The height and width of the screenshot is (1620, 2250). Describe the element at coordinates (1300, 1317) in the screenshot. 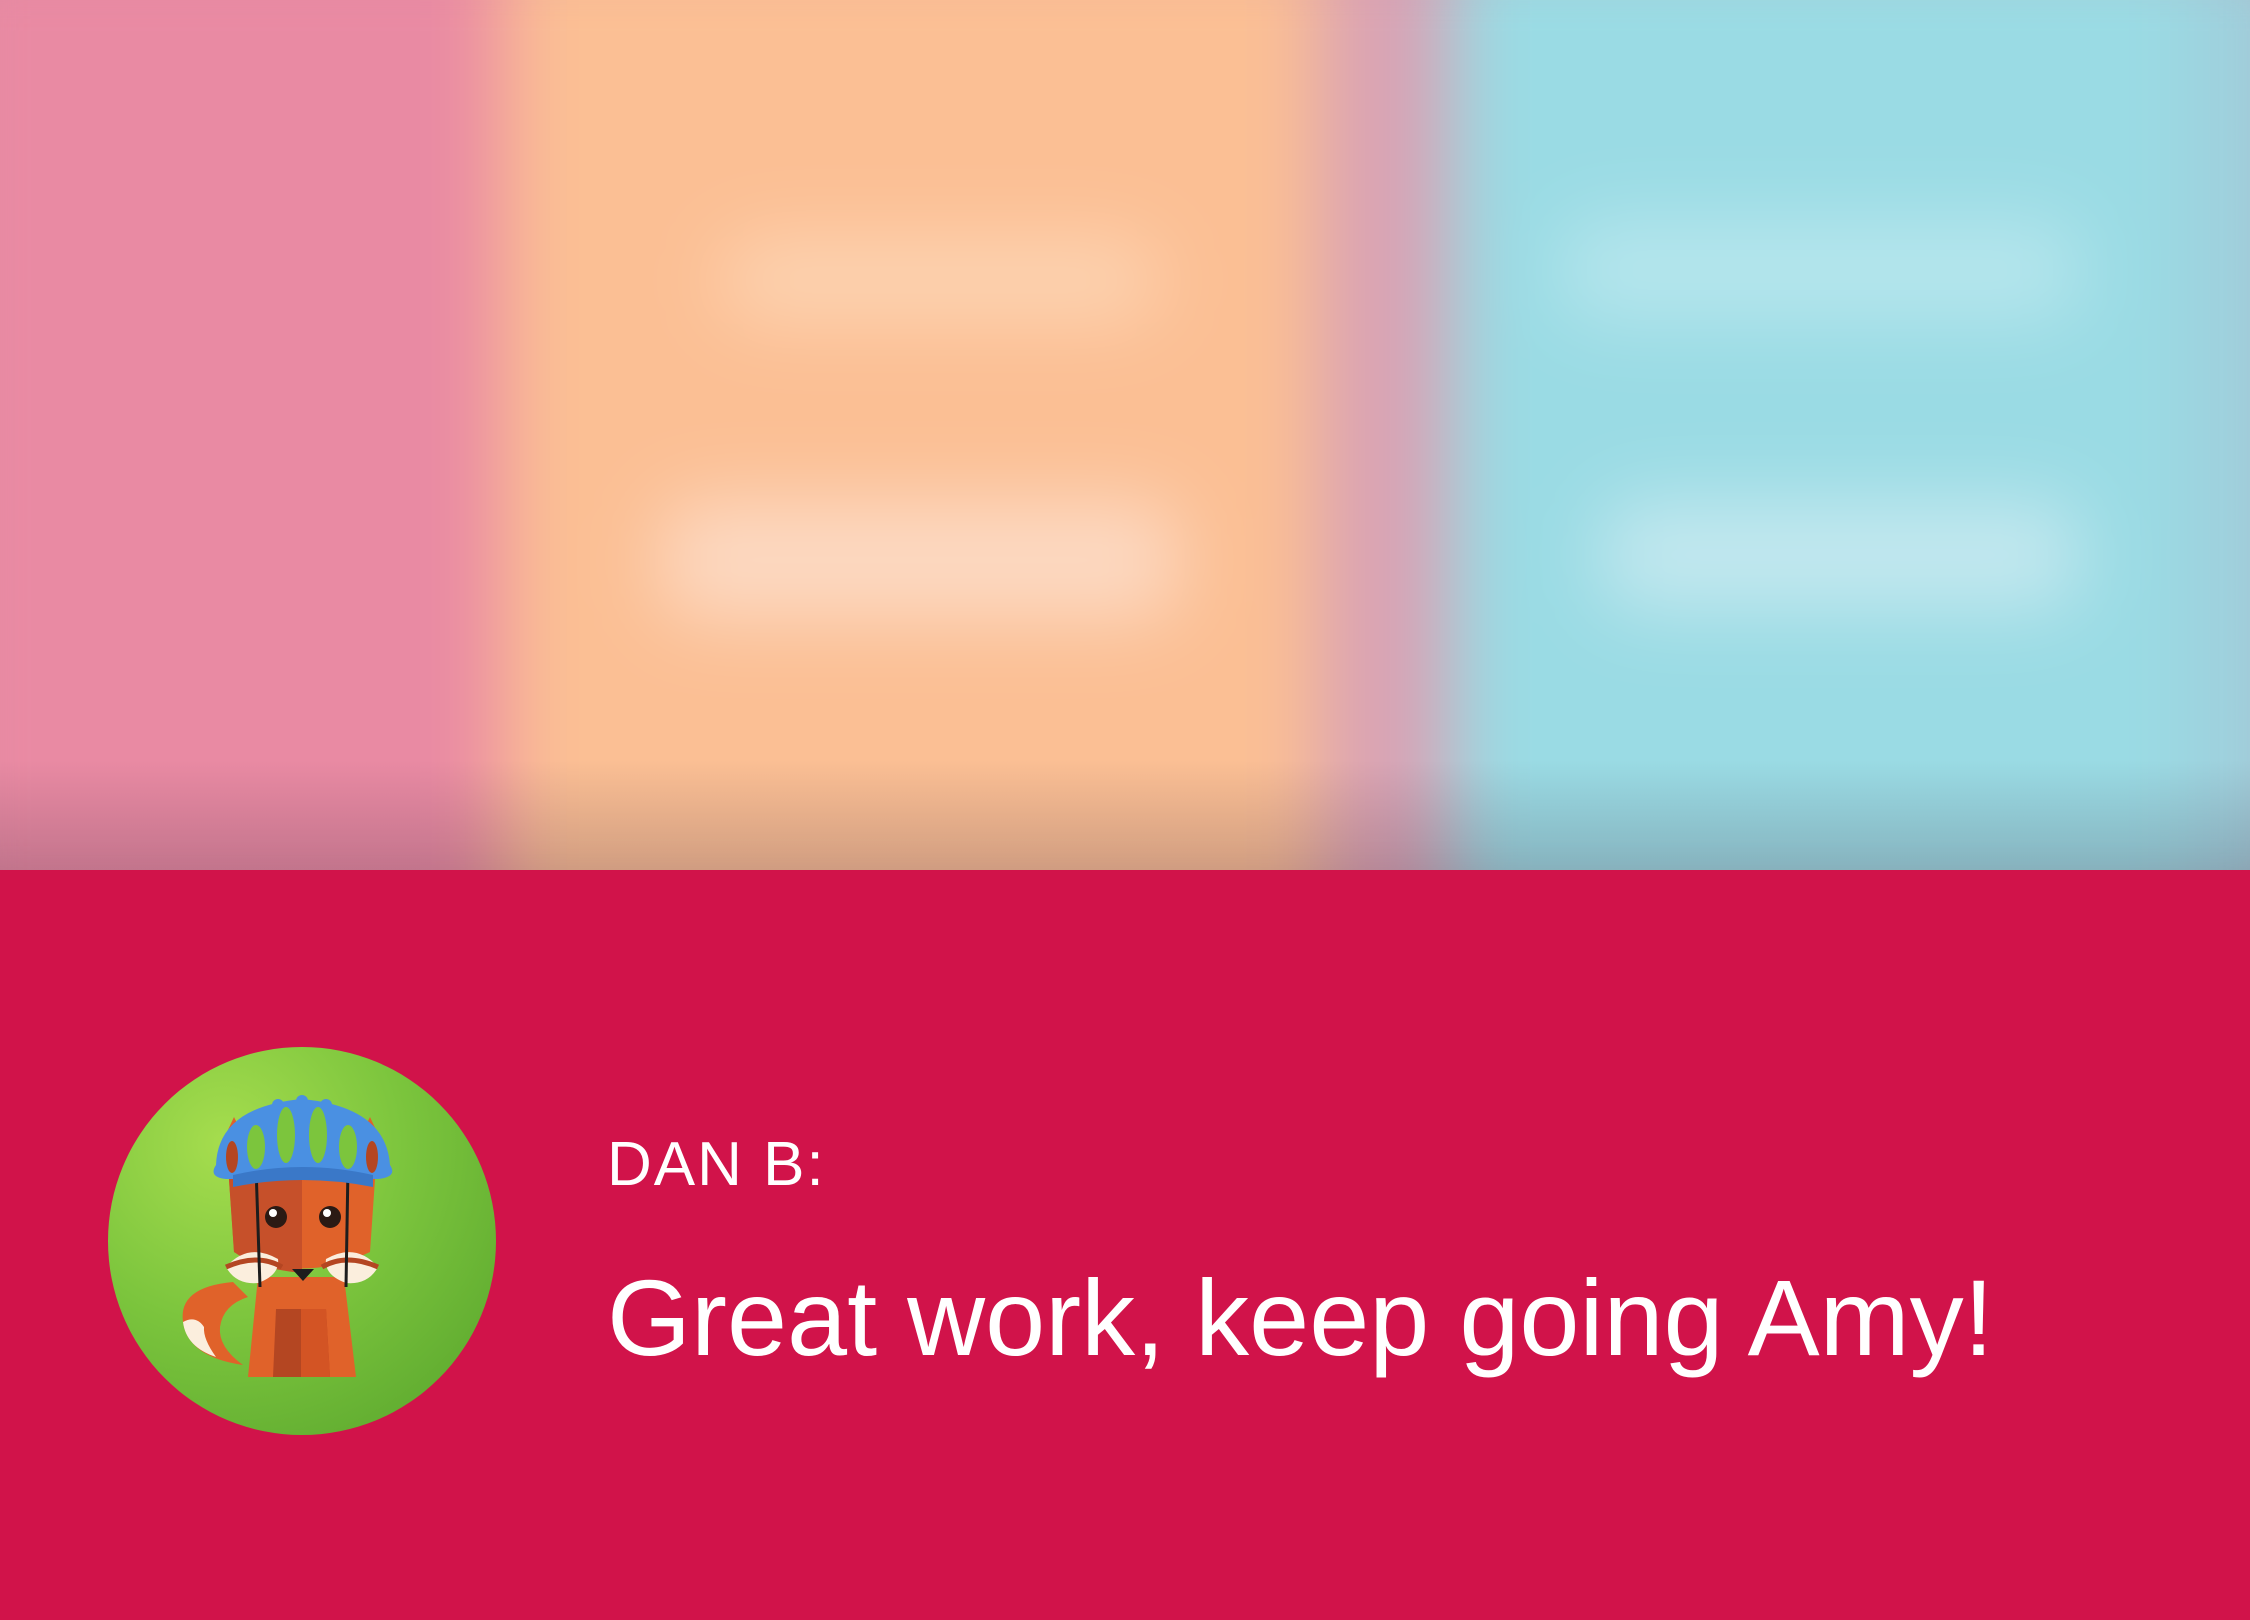

I see `message-text: Great work, keep going Amy!` at that location.